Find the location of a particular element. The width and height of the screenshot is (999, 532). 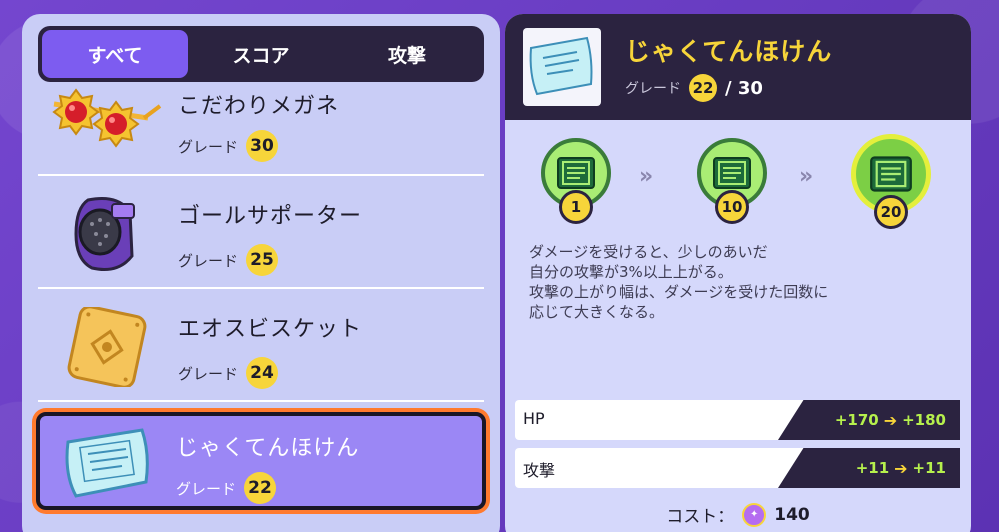

grade-badge: 25 is located at coordinates (262, 260).